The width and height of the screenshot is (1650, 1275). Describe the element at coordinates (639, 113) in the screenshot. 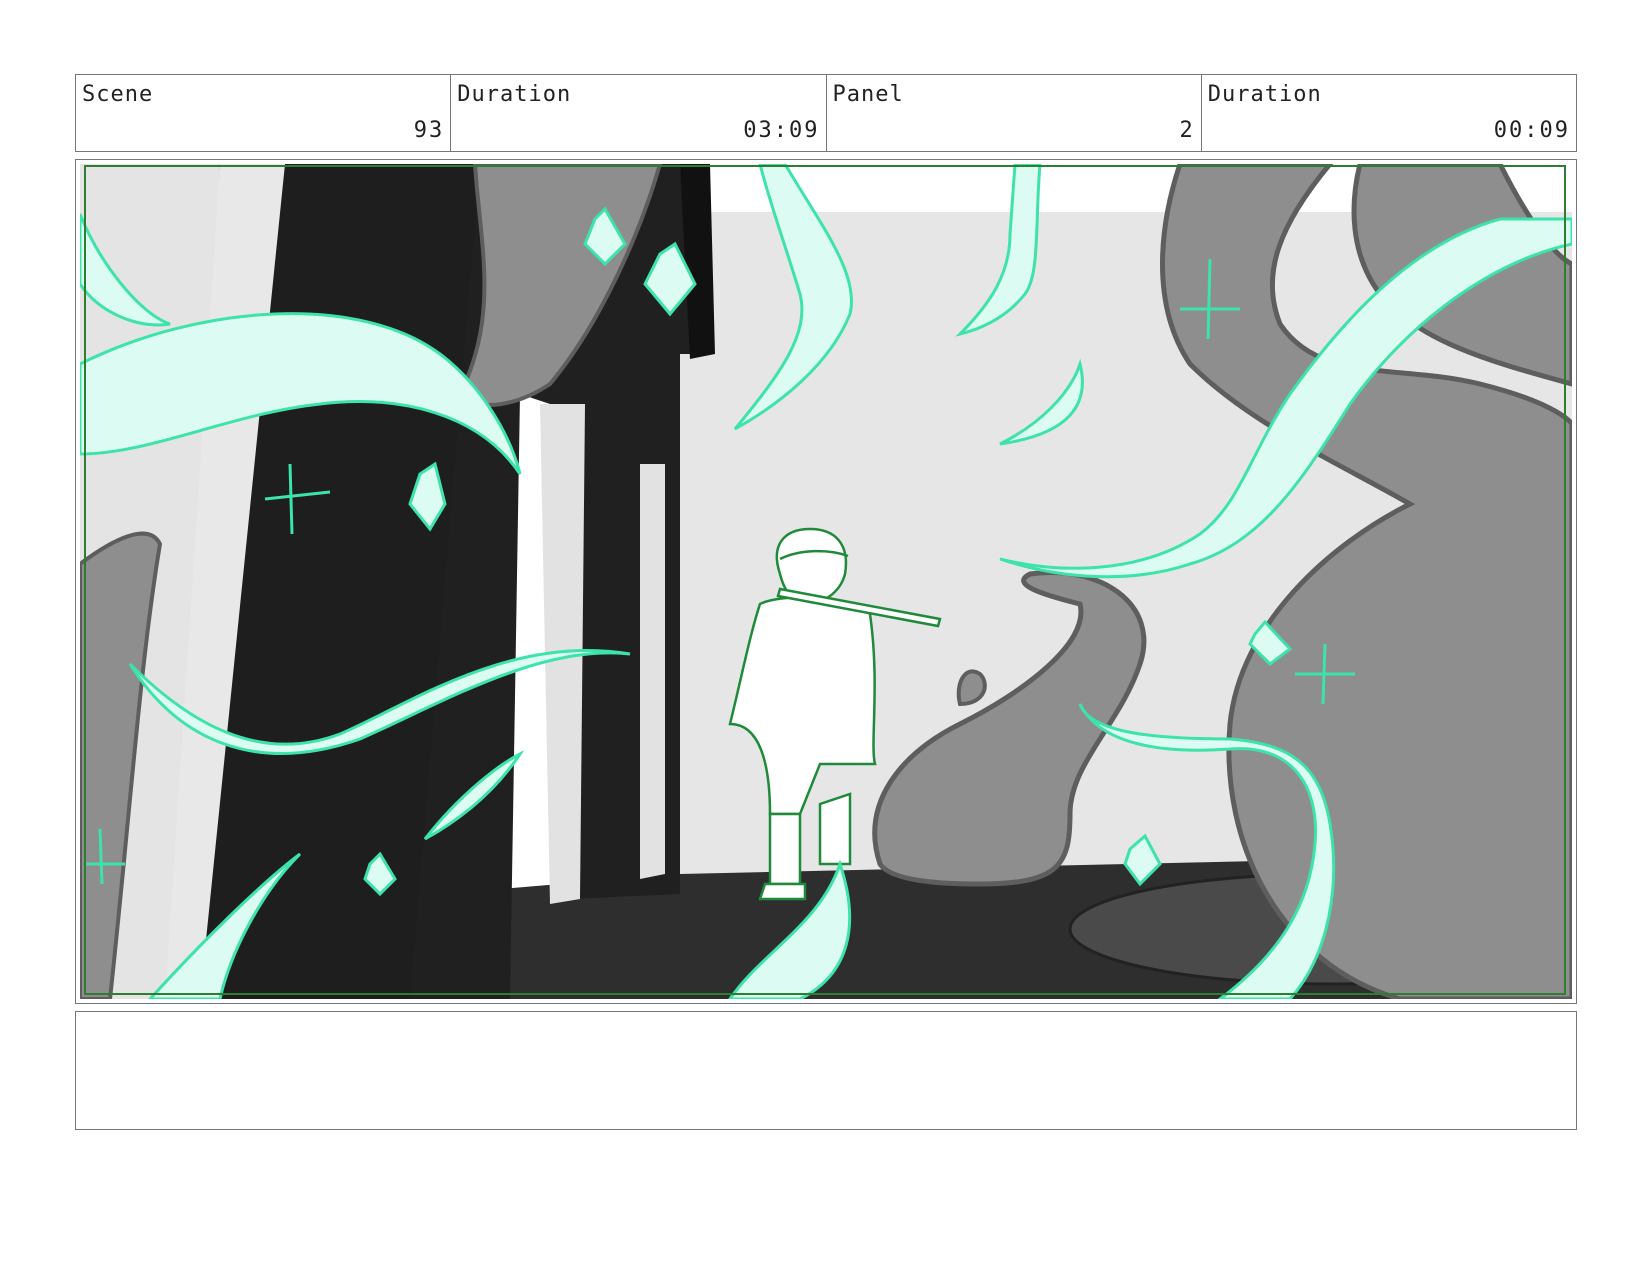

I see `scene-duration-cell: Duration 03:09` at that location.